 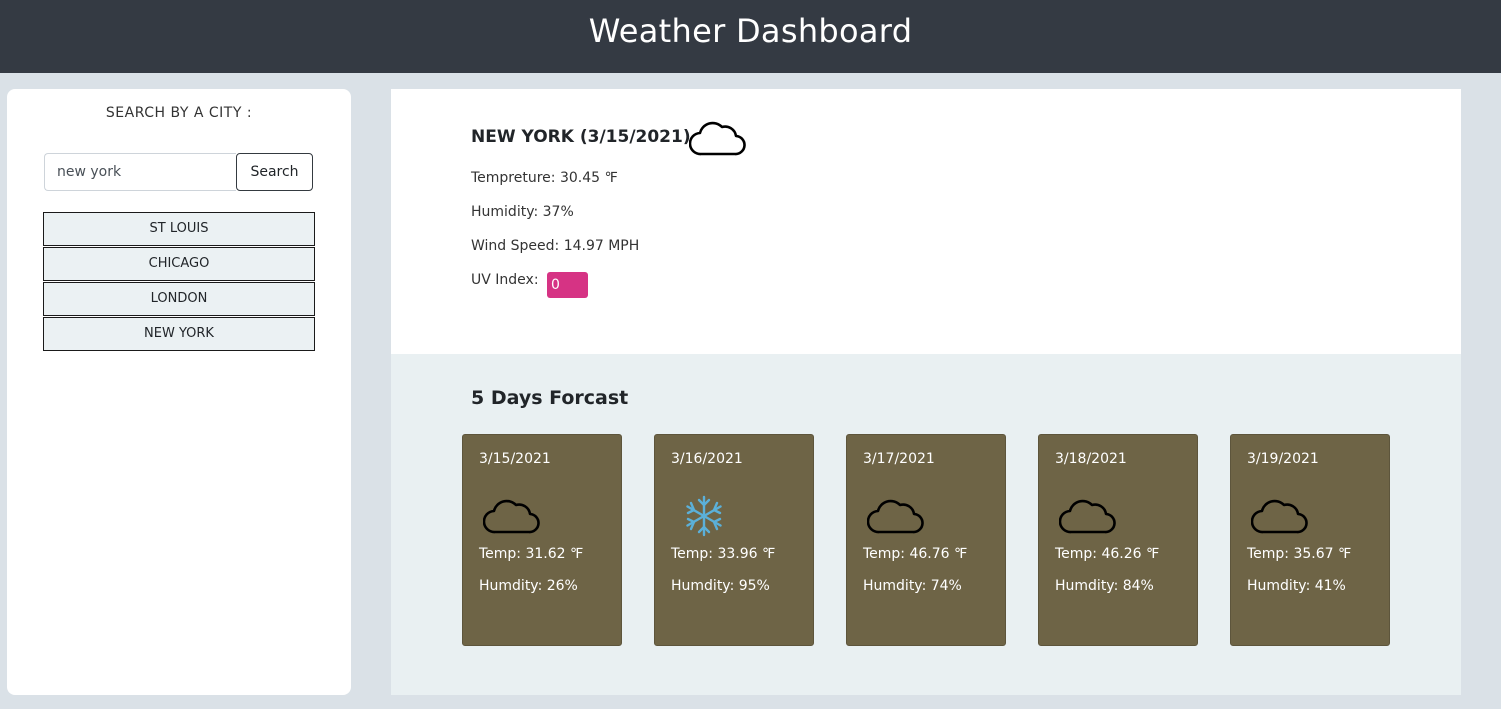 What do you see at coordinates (274, 172) in the screenshot?
I see `search-button: Search` at bounding box center [274, 172].